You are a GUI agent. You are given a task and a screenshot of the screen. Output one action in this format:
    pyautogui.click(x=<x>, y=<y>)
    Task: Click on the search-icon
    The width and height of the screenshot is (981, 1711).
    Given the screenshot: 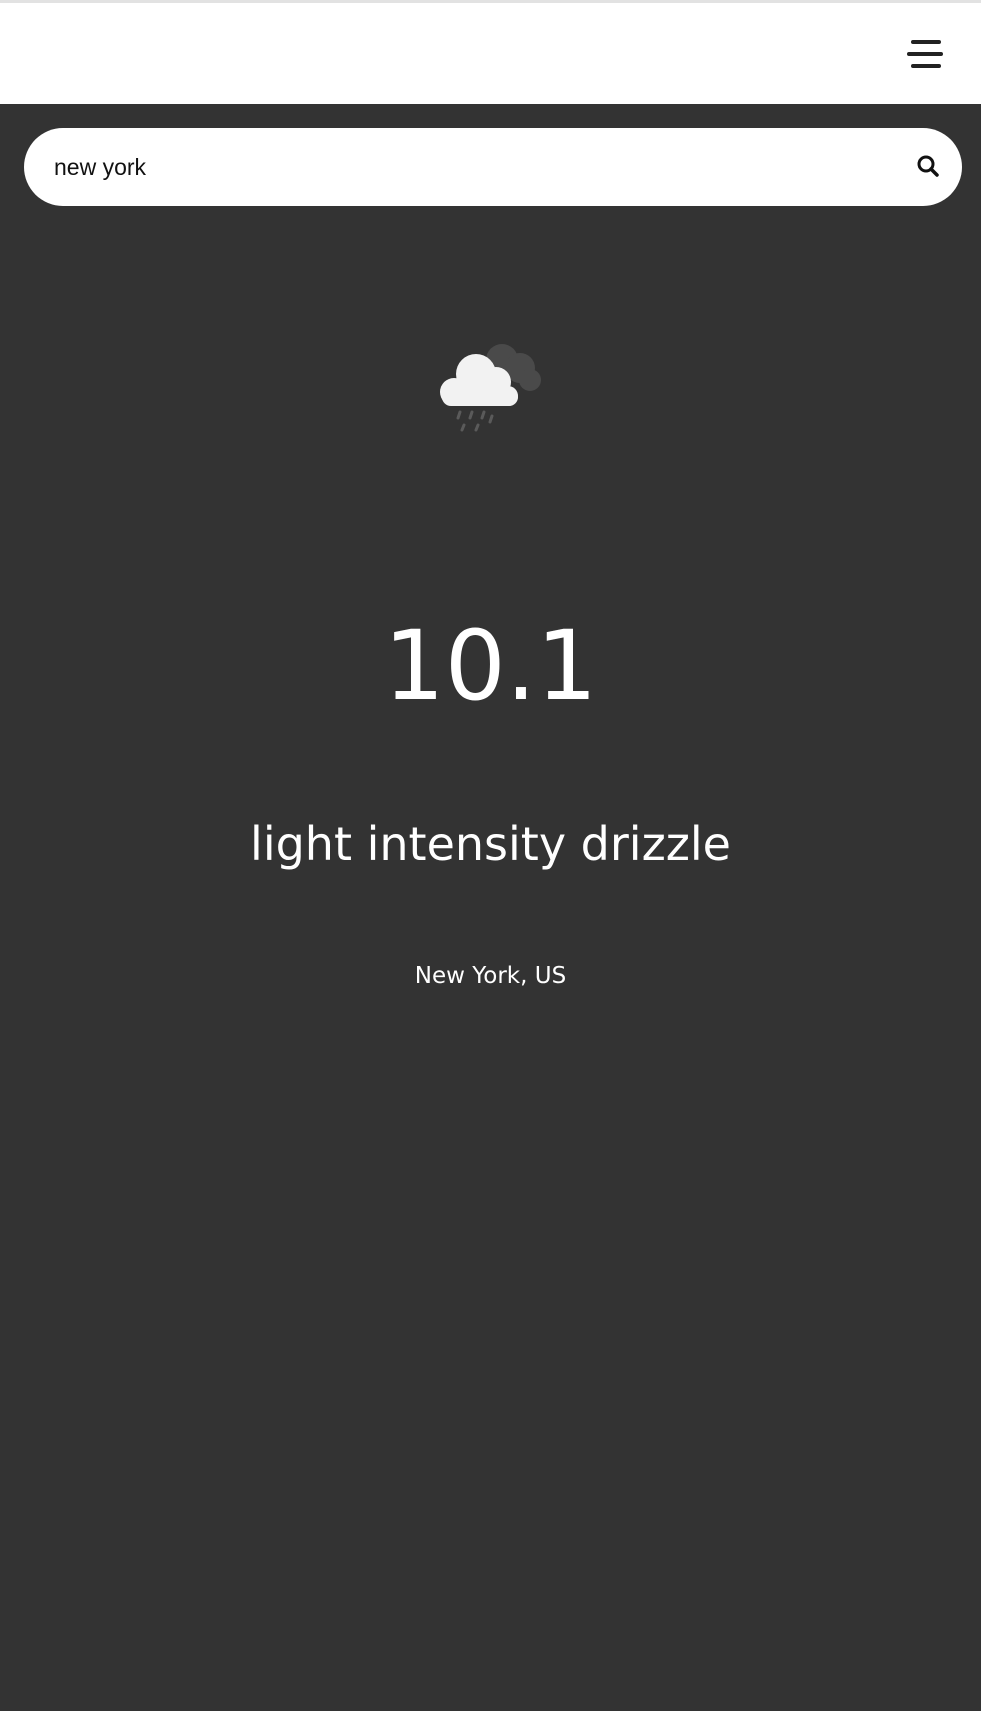 What is the action you would take?
    pyautogui.click(x=928, y=166)
    